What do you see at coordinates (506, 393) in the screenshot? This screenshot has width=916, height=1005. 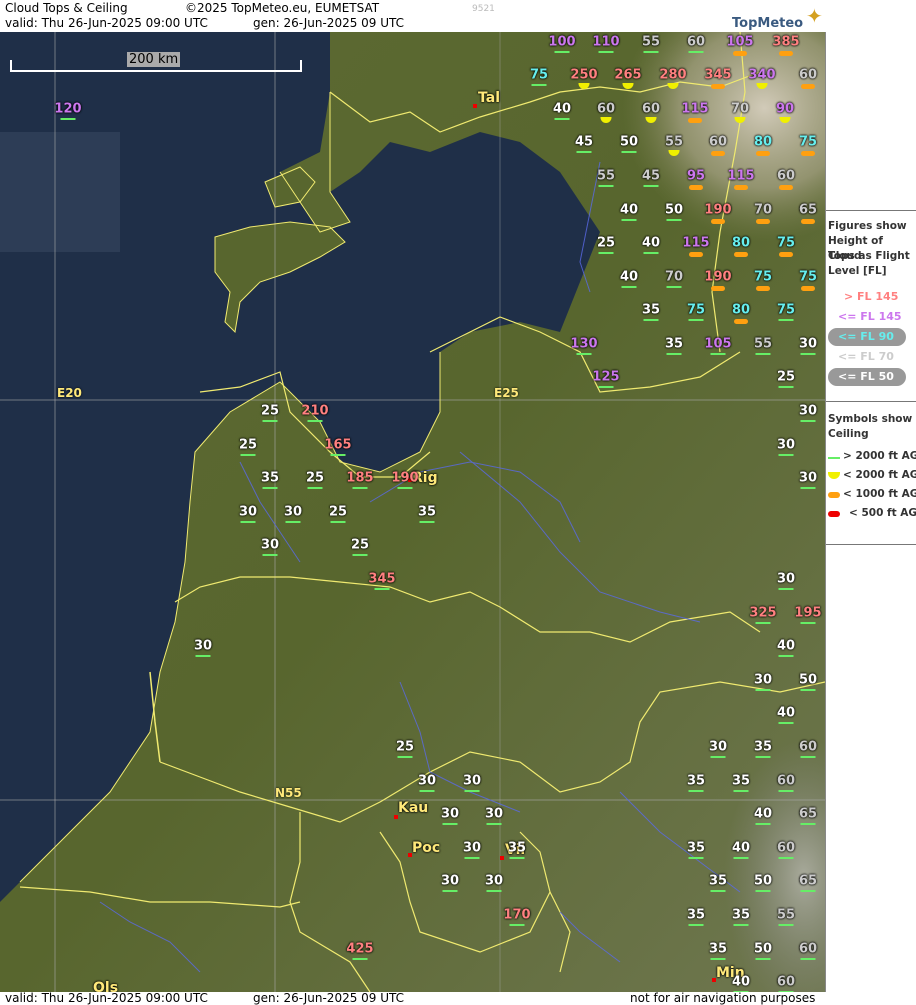 I see `coord-e25: E25` at bounding box center [506, 393].